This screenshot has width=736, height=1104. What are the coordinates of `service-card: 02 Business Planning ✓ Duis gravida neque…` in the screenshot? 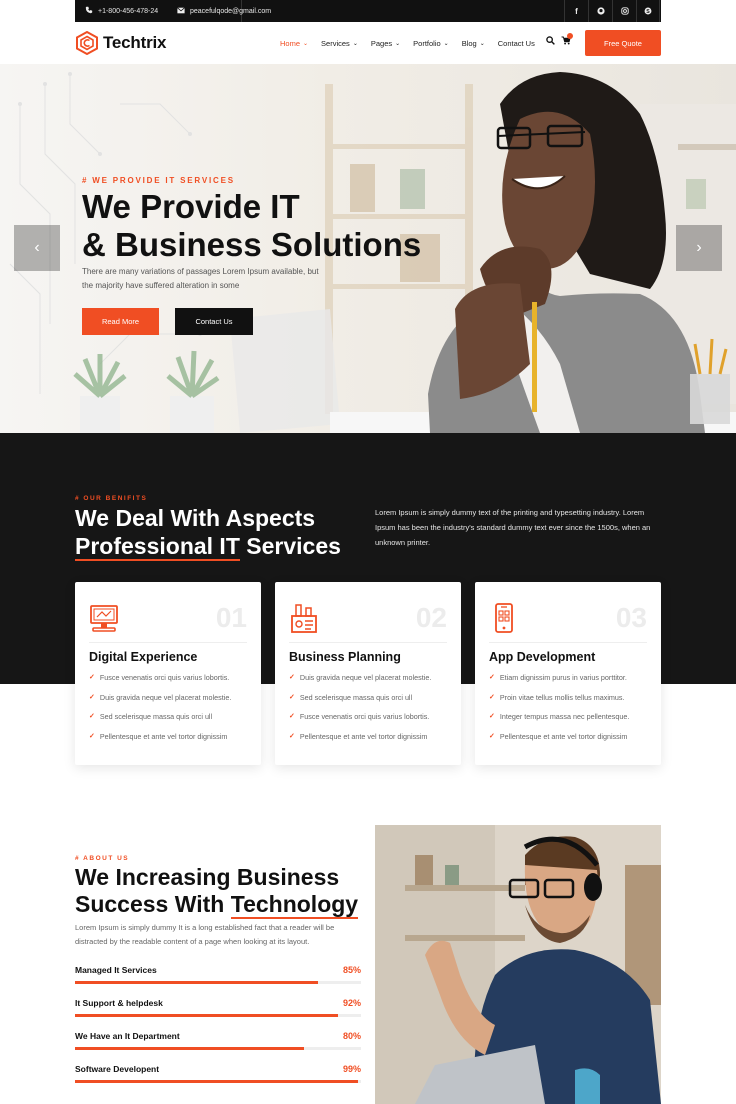 It's located at (368, 673).